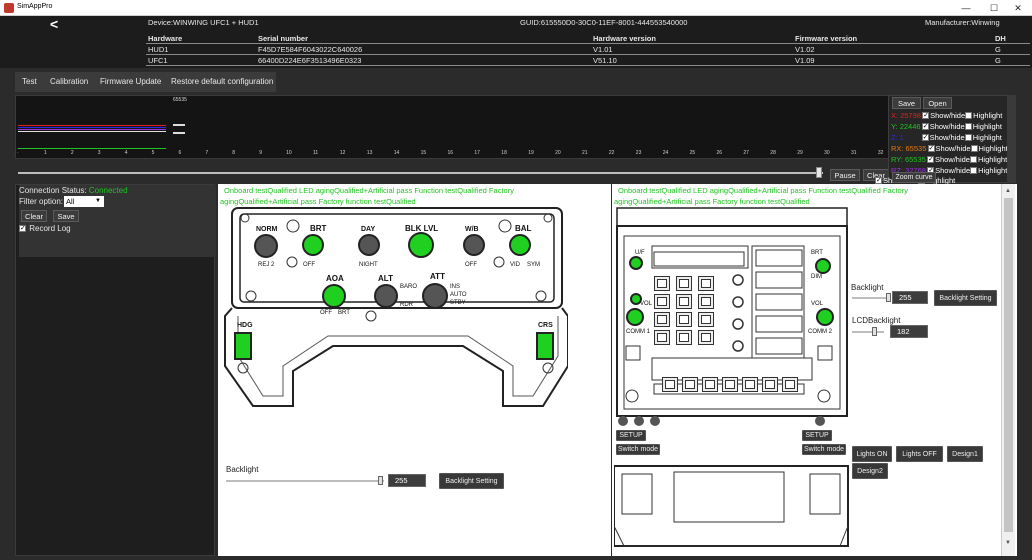  Describe the element at coordinates (1018, 8) in the screenshot. I see `close-button: ✕` at that location.